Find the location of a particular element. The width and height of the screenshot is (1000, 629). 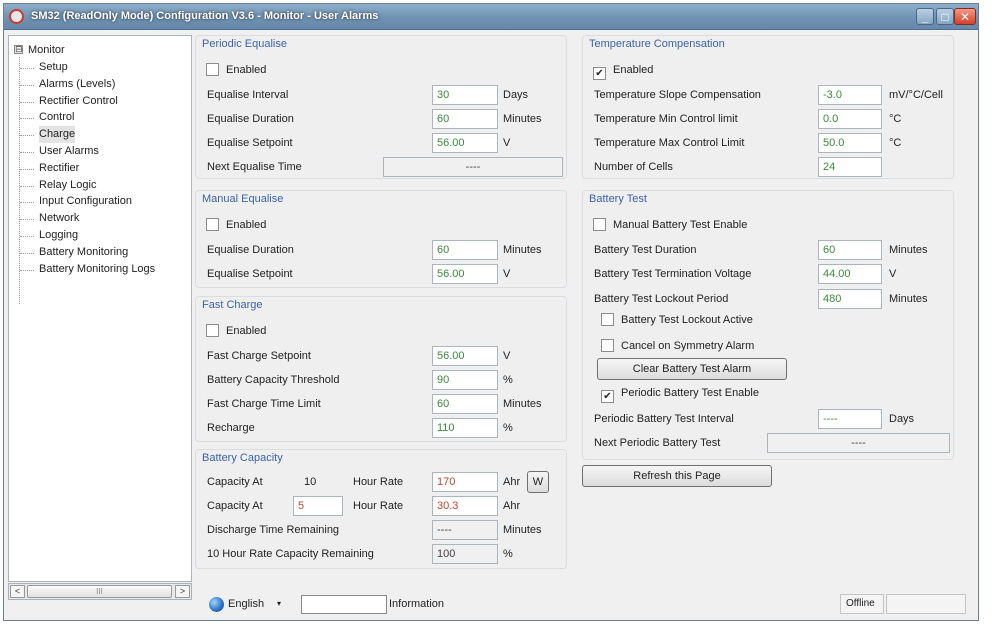

tree-item-network: Network is located at coordinates (59, 218).